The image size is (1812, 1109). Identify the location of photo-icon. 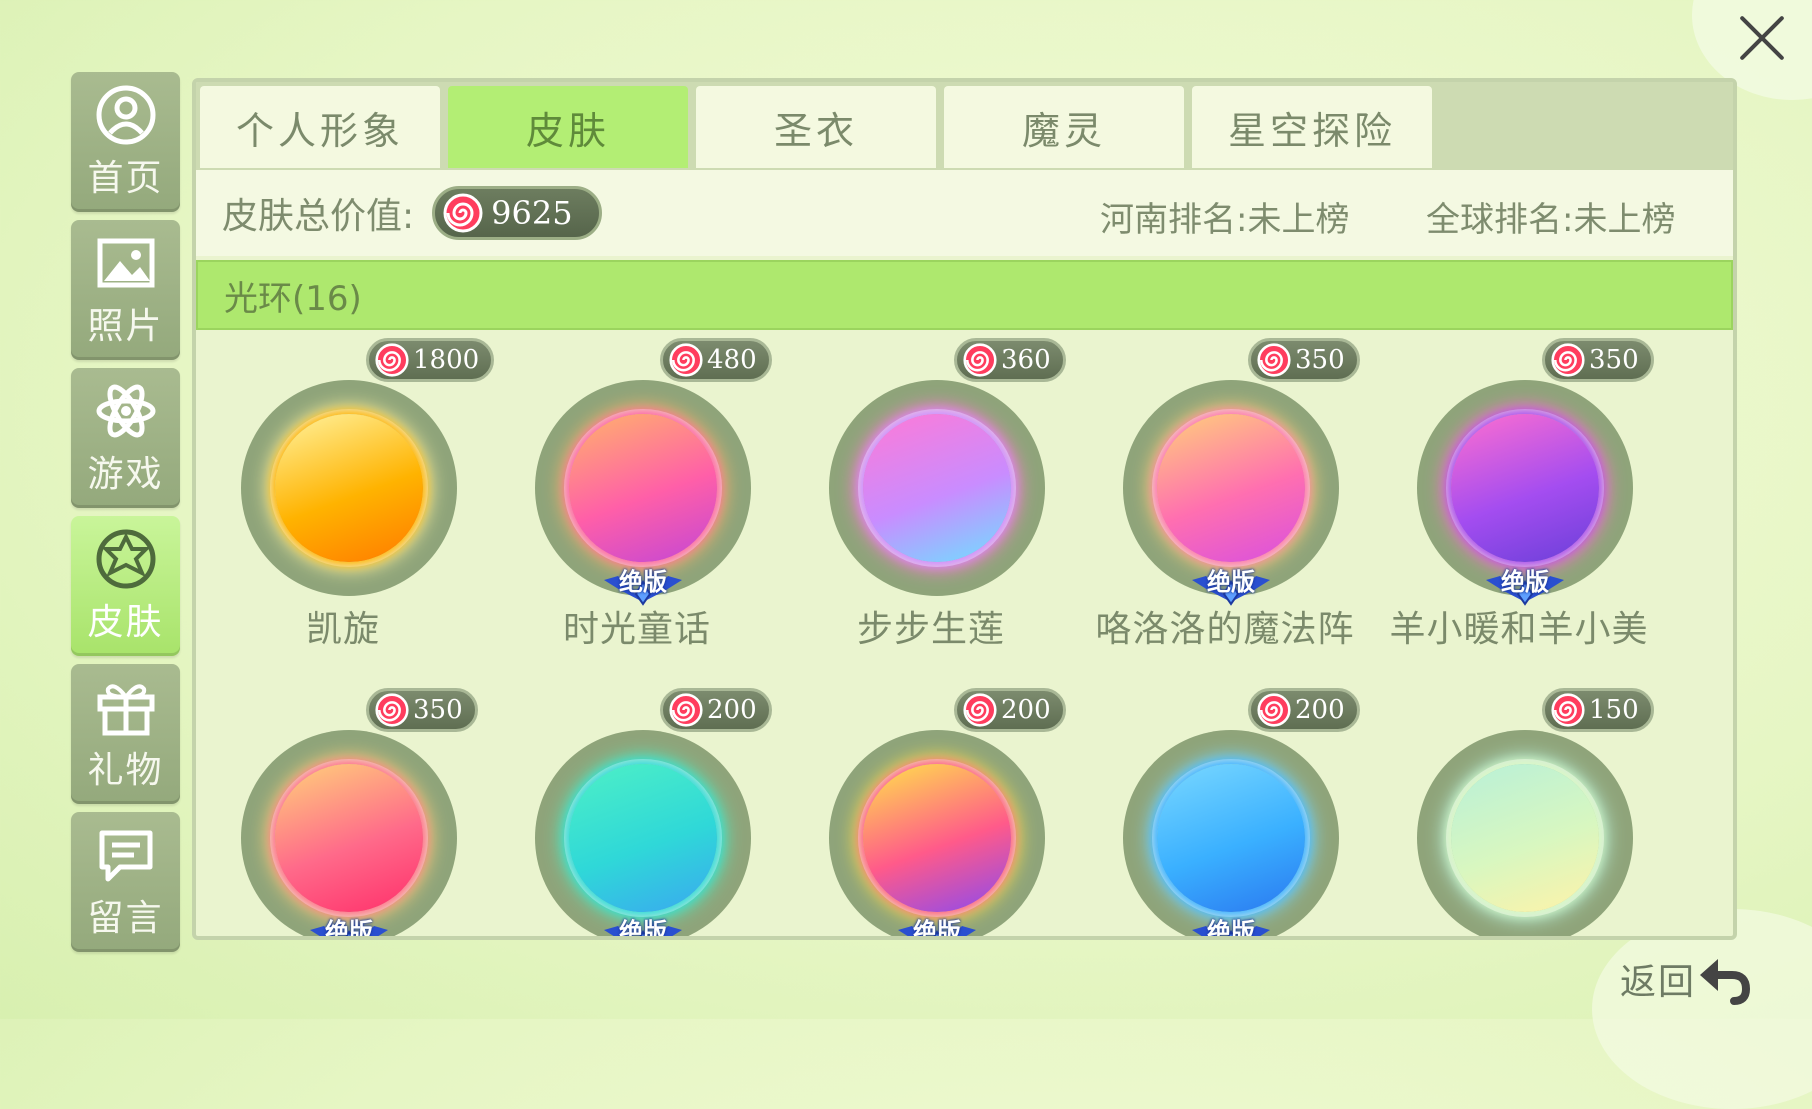
(125, 263).